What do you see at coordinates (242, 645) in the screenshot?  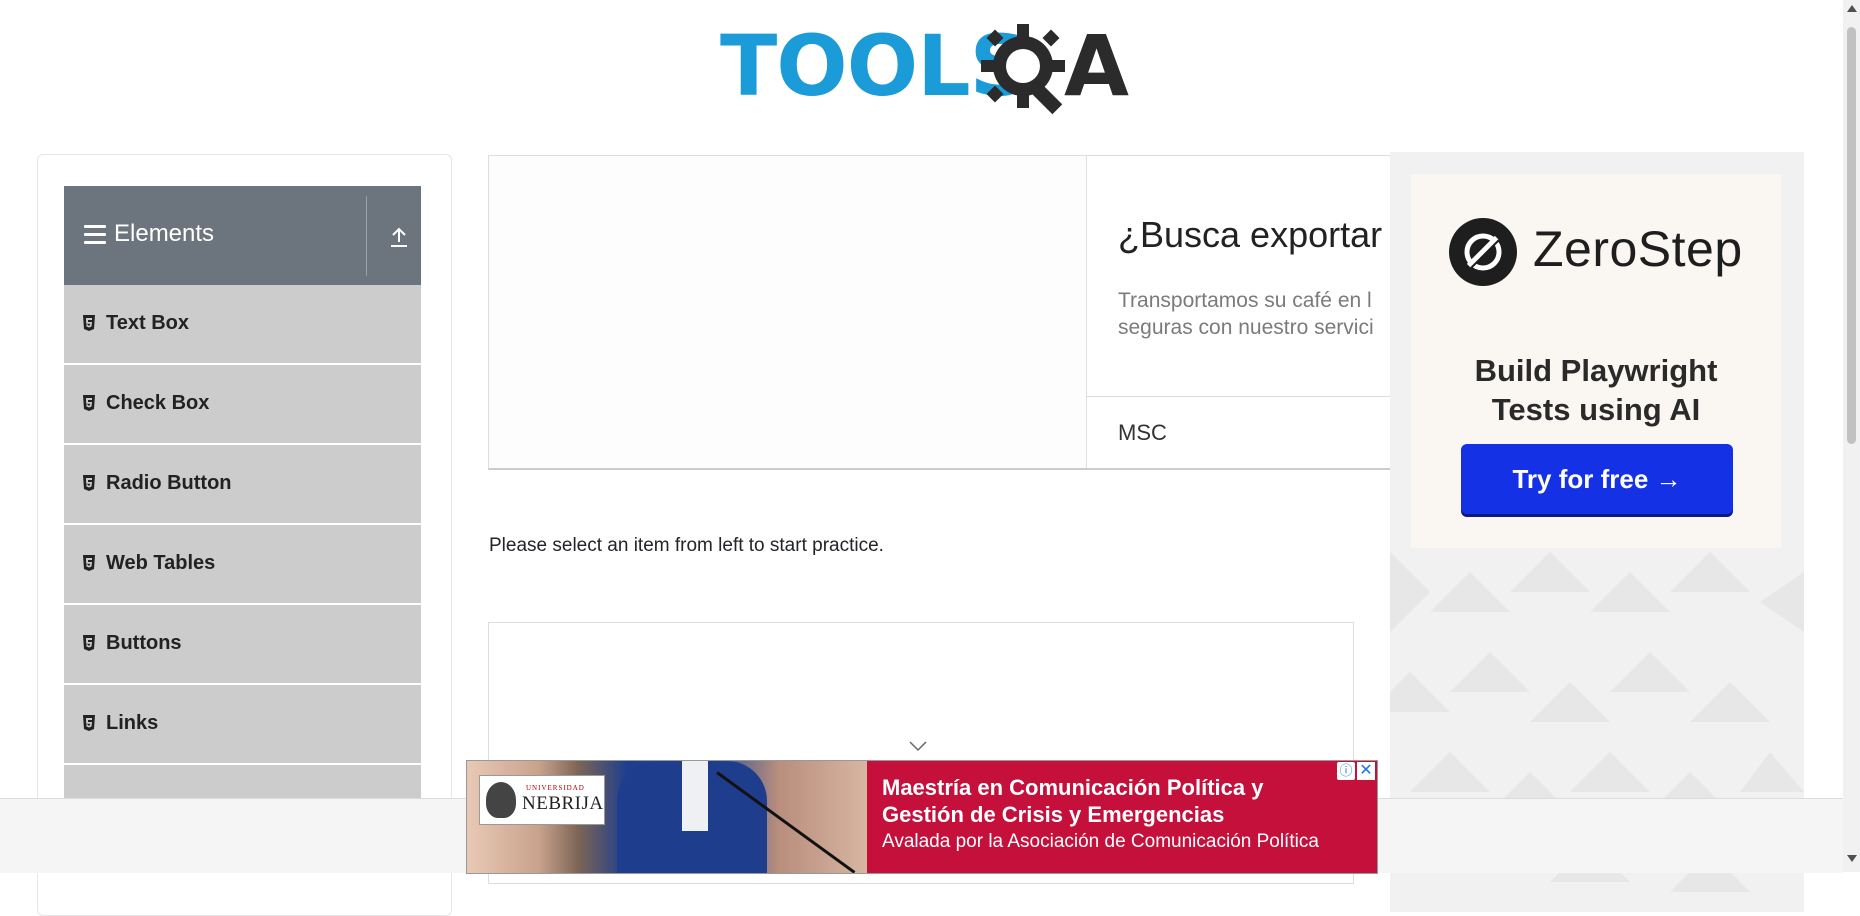 I see `sidebar-item-buttons: Buttons` at bounding box center [242, 645].